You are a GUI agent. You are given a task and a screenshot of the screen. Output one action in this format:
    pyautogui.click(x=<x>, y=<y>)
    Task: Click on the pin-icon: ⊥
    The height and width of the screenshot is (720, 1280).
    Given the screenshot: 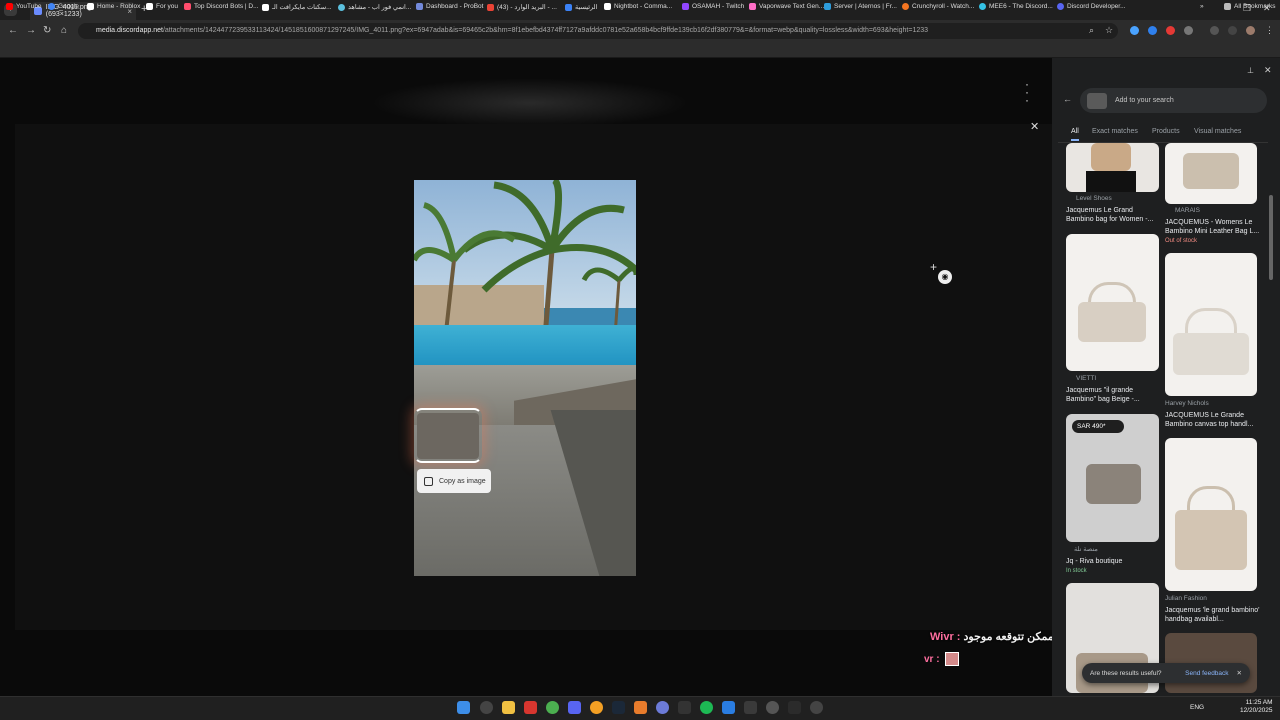 What is the action you would take?
    pyautogui.click(x=1250, y=70)
    